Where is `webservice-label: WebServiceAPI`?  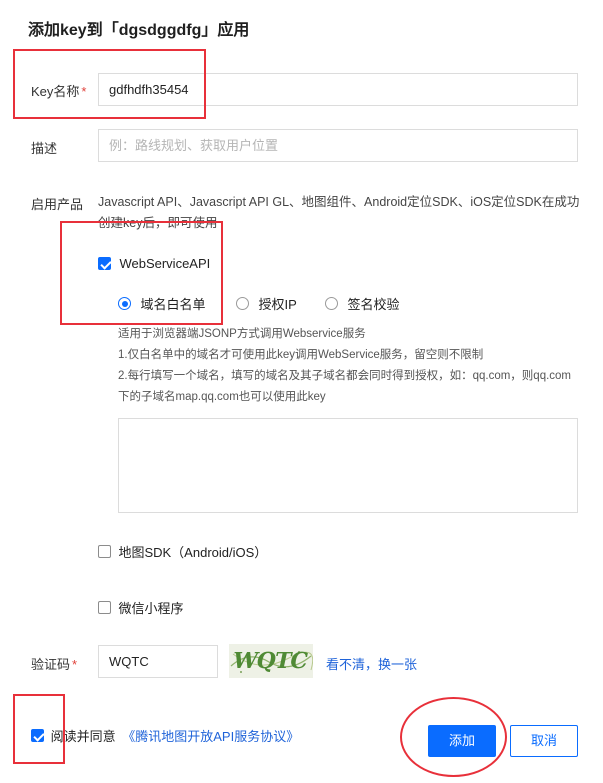 webservice-label: WebServiceAPI is located at coordinates (165, 264).